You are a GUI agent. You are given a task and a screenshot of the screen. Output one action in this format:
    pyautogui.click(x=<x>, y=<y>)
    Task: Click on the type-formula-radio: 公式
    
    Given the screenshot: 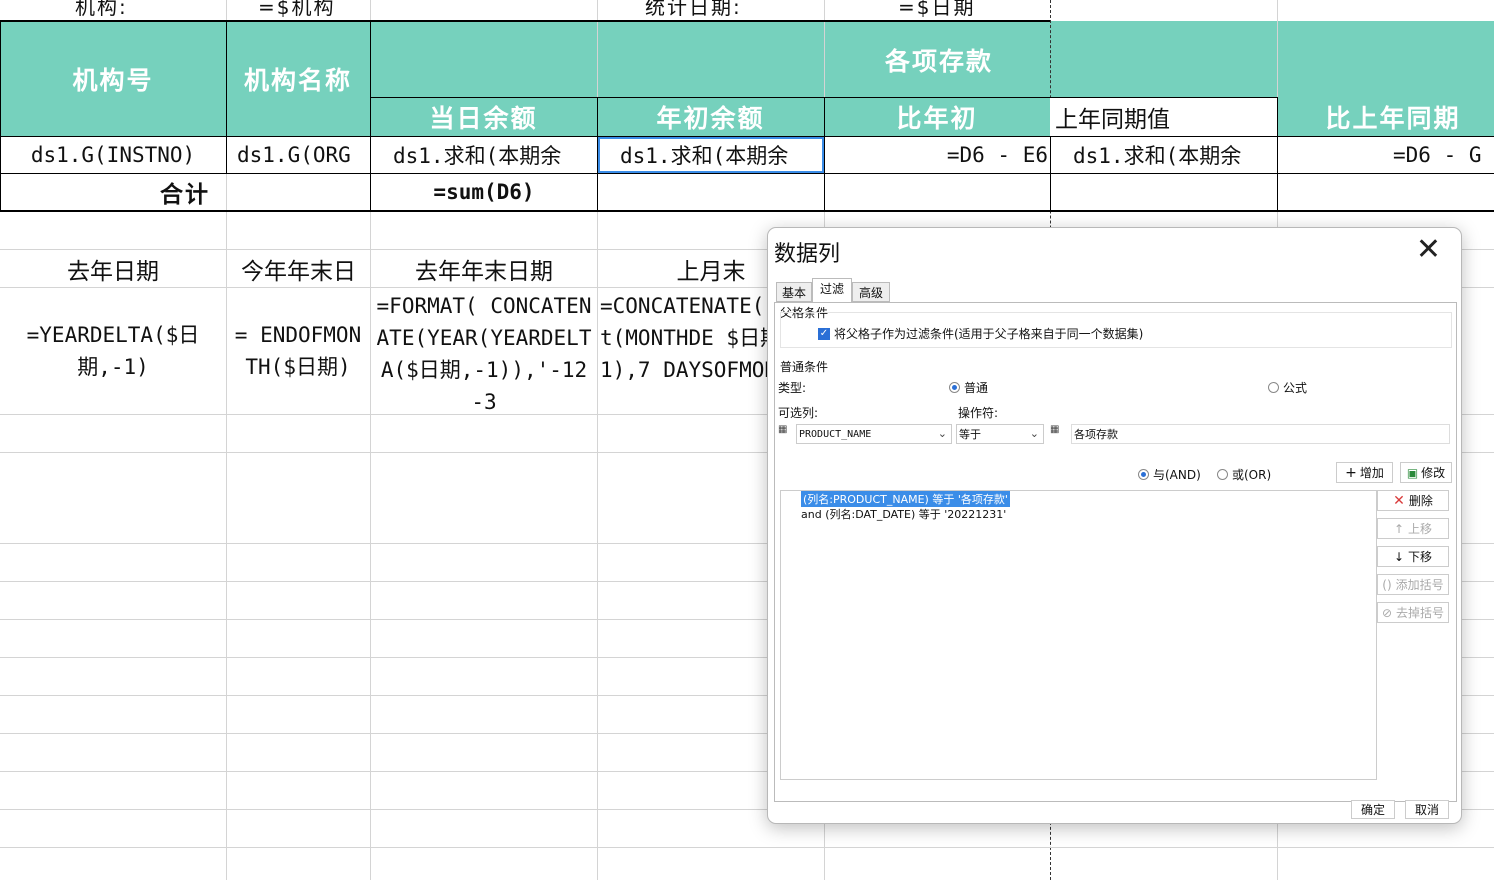 What is the action you would take?
    pyautogui.click(x=1287, y=387)
    